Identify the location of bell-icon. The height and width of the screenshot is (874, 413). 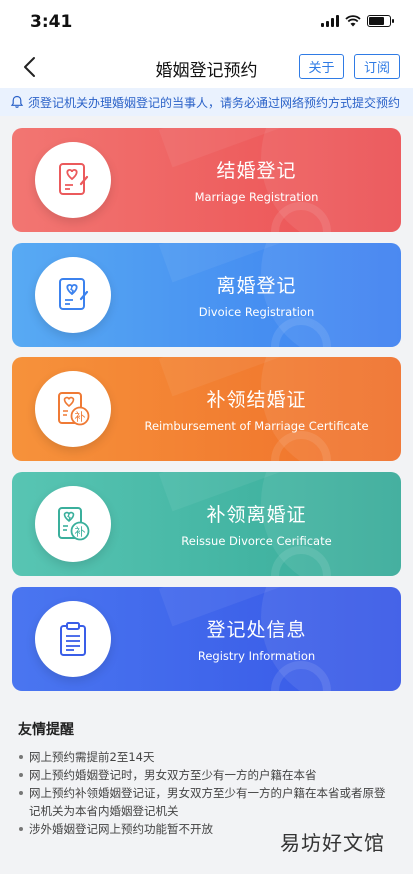
(17, 101).